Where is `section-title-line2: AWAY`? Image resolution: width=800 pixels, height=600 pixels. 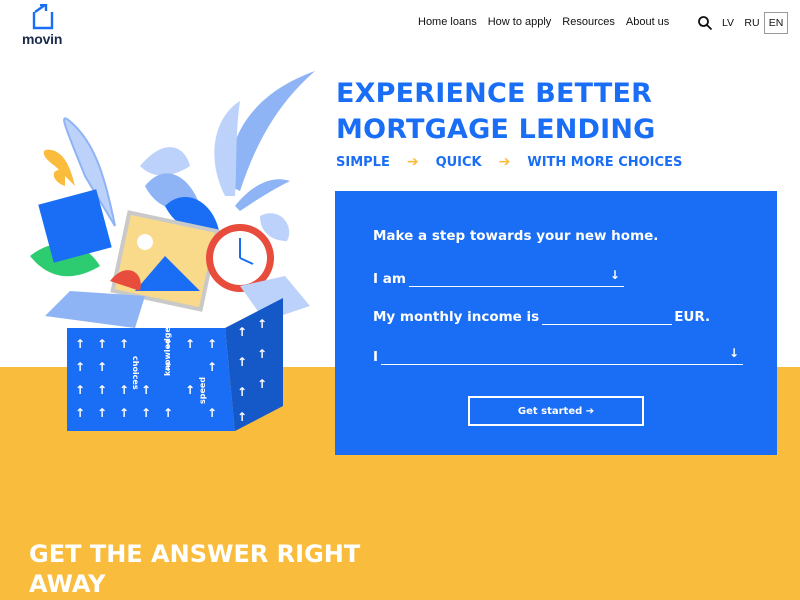 section-title-line2: AWAY is located at coordinates (67, 584).